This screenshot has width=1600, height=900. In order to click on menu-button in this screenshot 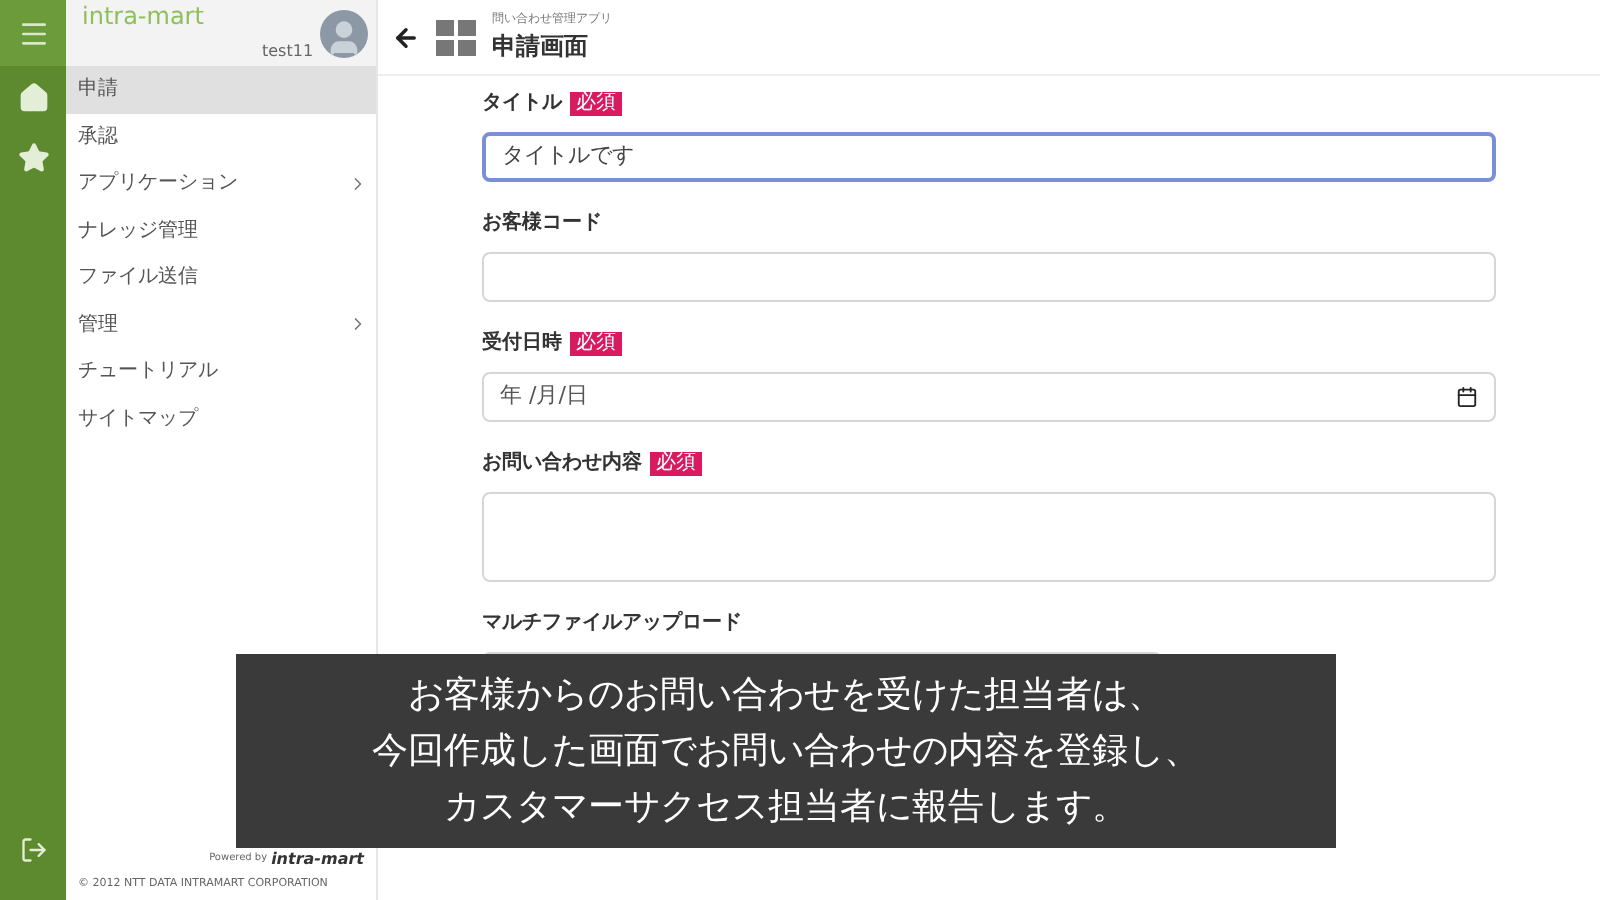, I will do `click(33, 33)`.